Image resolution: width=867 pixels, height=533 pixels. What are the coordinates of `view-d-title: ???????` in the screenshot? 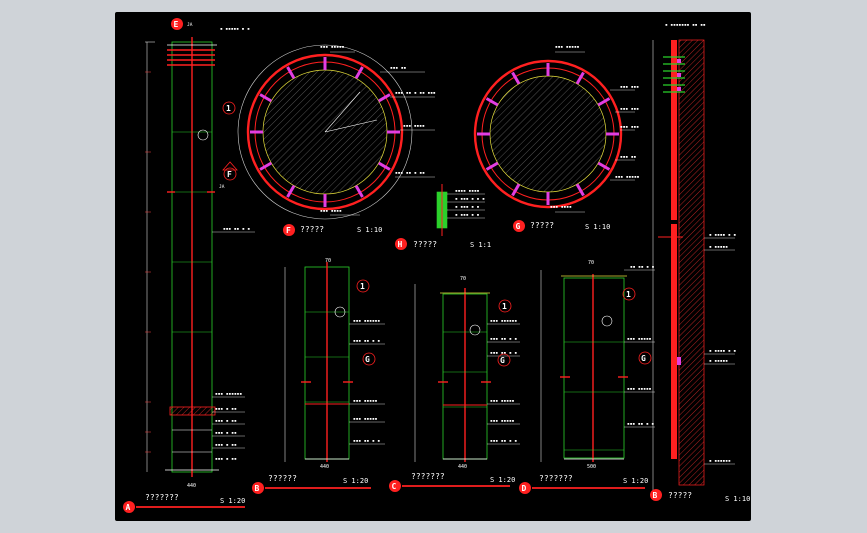 It's located at (556, 478).